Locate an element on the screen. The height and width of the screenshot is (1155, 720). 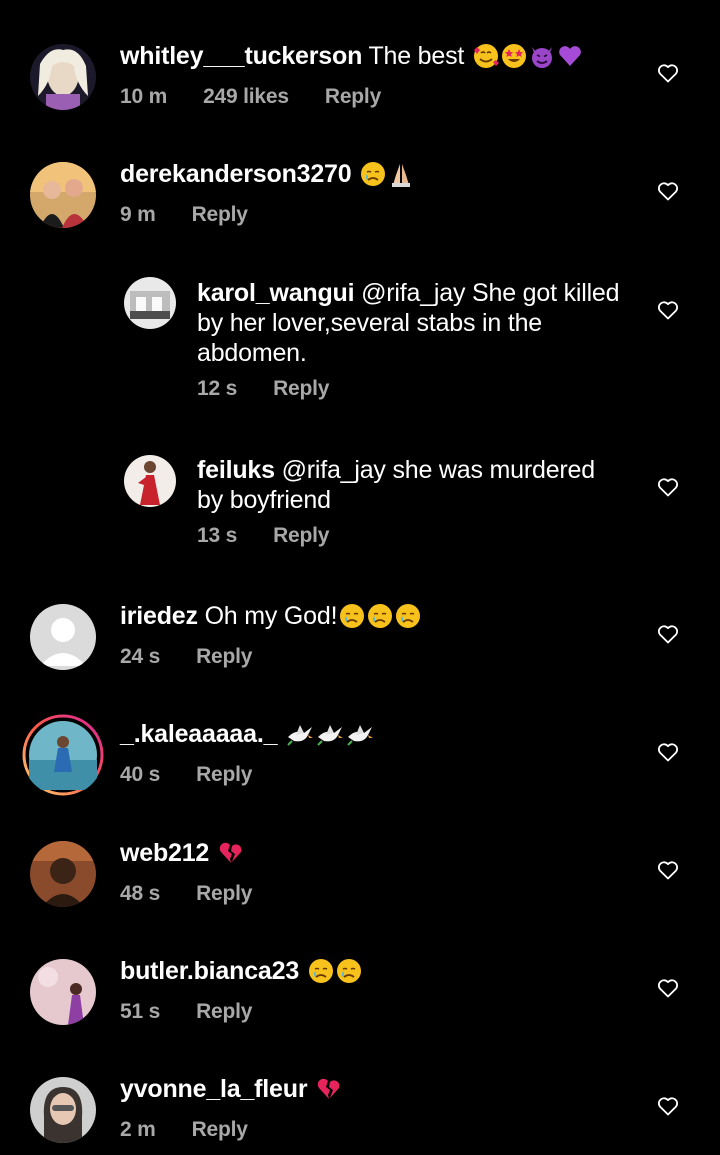
comment-text-line: @rifa_jay She got killed is located at coordinates (490, 293).